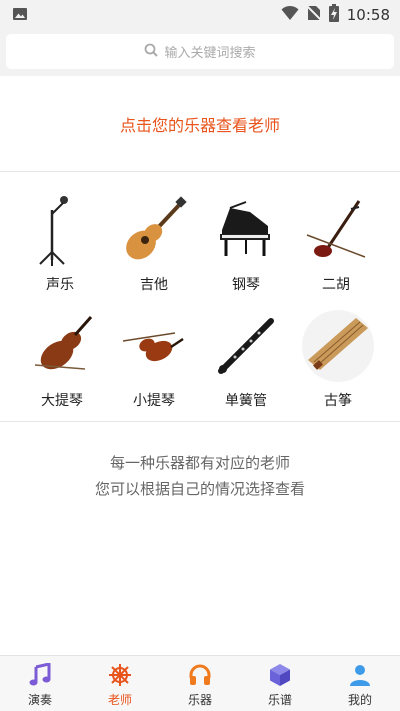 This screenshot has height=711, width=400. I want to click on no-sim-icon, so click(314, 15).